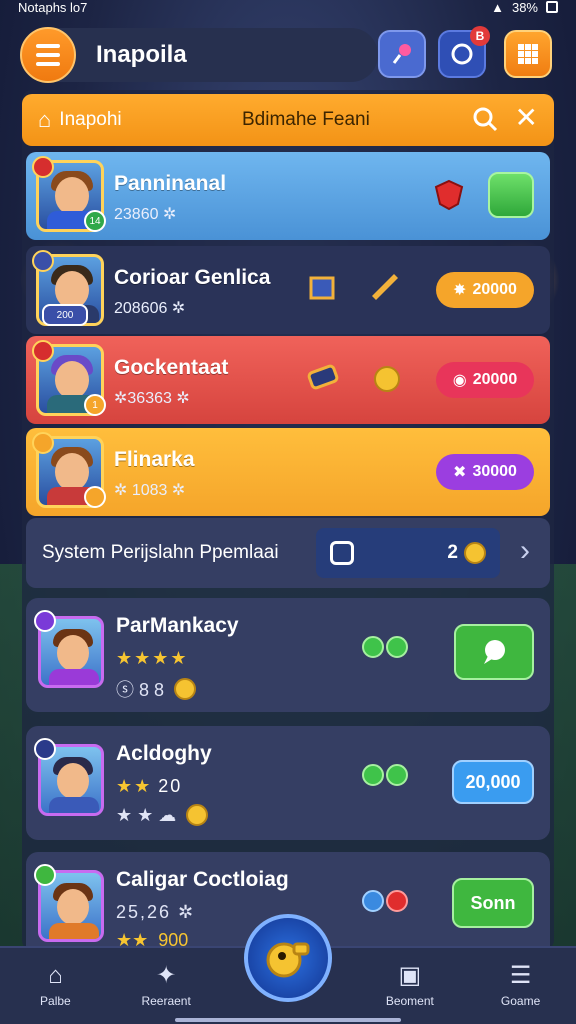 This screenshot has height=1024, width=576. Describe the element at coordinates (48, 55) in the screenshot. I see `menu-button` at that location.